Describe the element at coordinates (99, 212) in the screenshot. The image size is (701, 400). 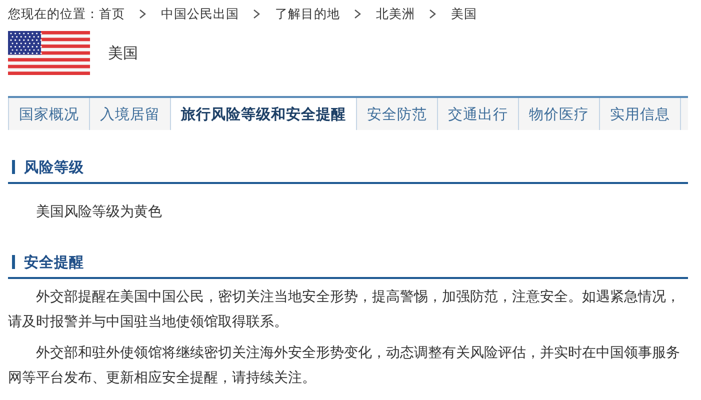
I see `paragraph: 美国风险等级为黄色` at that location.